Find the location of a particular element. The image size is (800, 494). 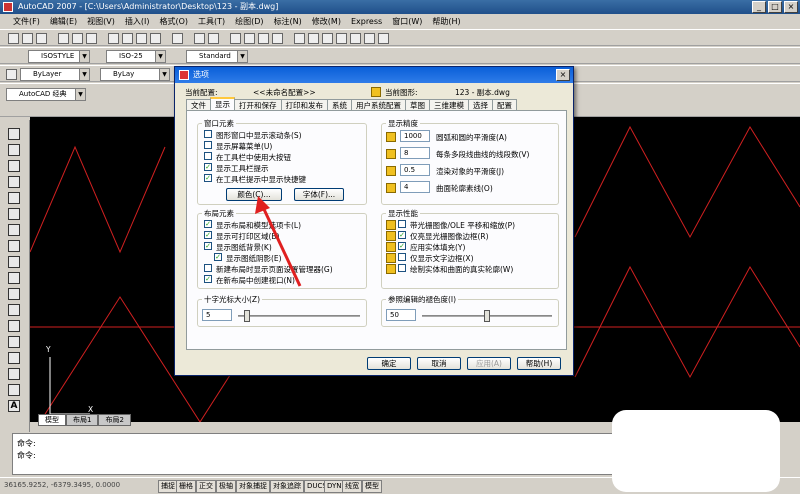

tab-model: 模型 is located at coordinates (52, 420).